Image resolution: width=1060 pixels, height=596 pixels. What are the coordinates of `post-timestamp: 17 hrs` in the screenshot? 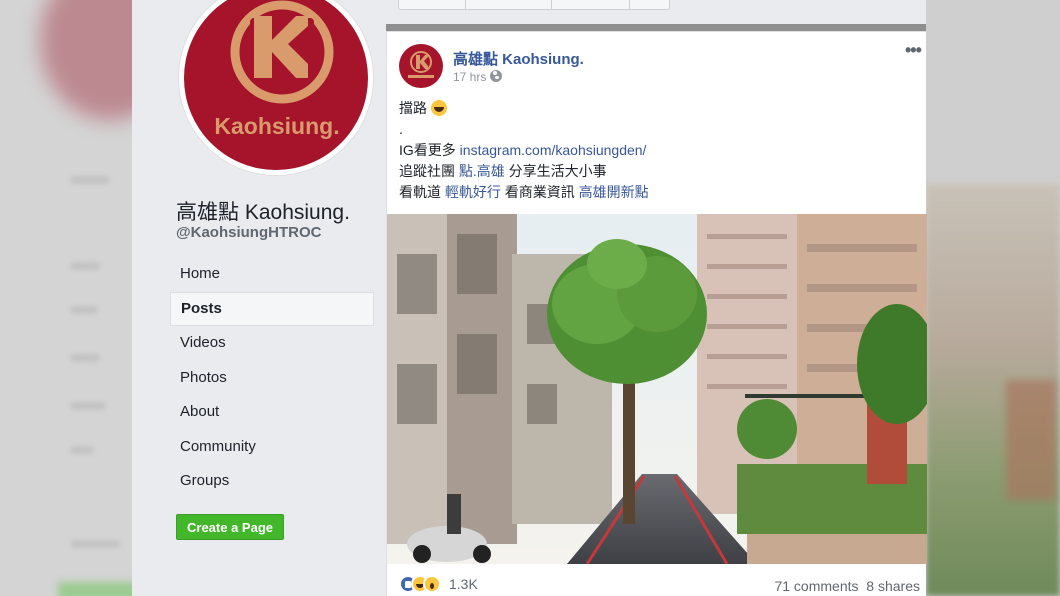 It's located at (478, 77).